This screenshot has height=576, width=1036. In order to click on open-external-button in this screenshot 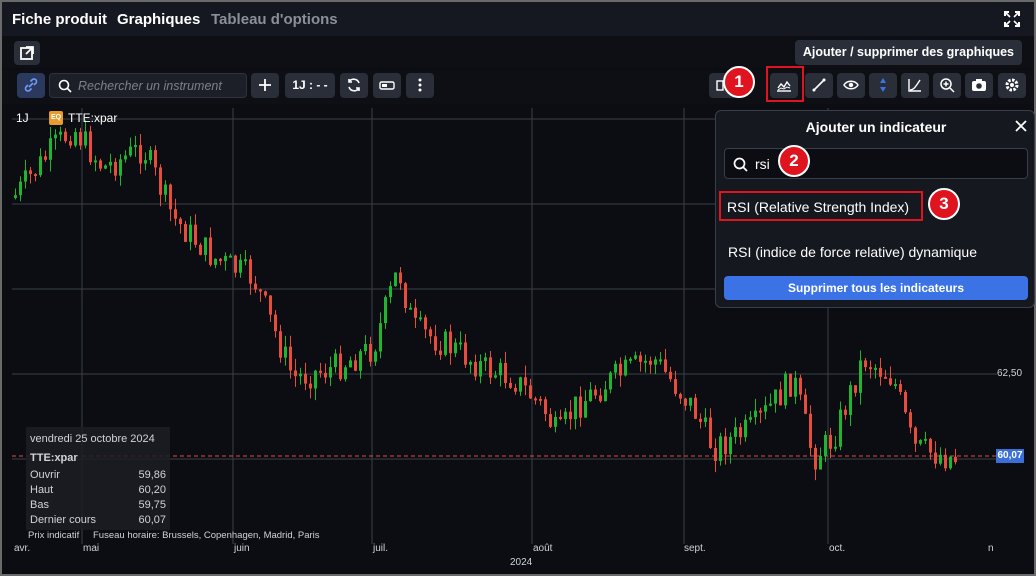, I will do `click(27, 53)`.